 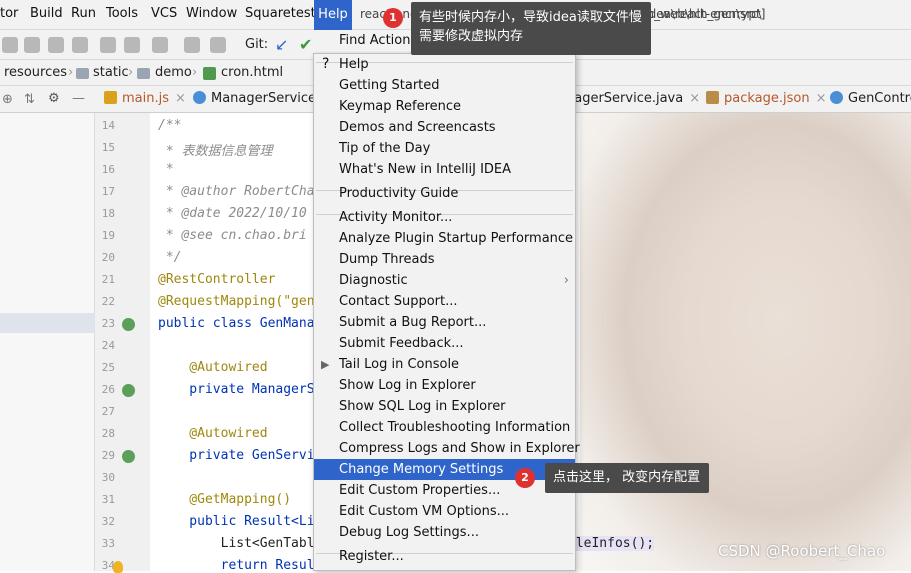 What do you see at coordinates (80, 45) in the screenshot?
I see `coverage-icon` at bounding box center [80, 45].